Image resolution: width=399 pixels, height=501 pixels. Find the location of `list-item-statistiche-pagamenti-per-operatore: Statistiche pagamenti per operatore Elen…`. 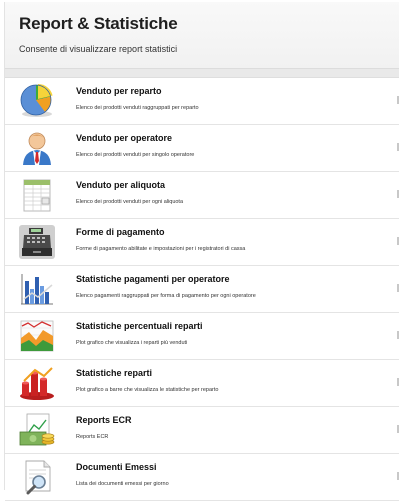

list-item-statistiche-pagamenti-per-operatore: Statistiche pagamenti per operatore Elen… is located at coordinates (202, 289).